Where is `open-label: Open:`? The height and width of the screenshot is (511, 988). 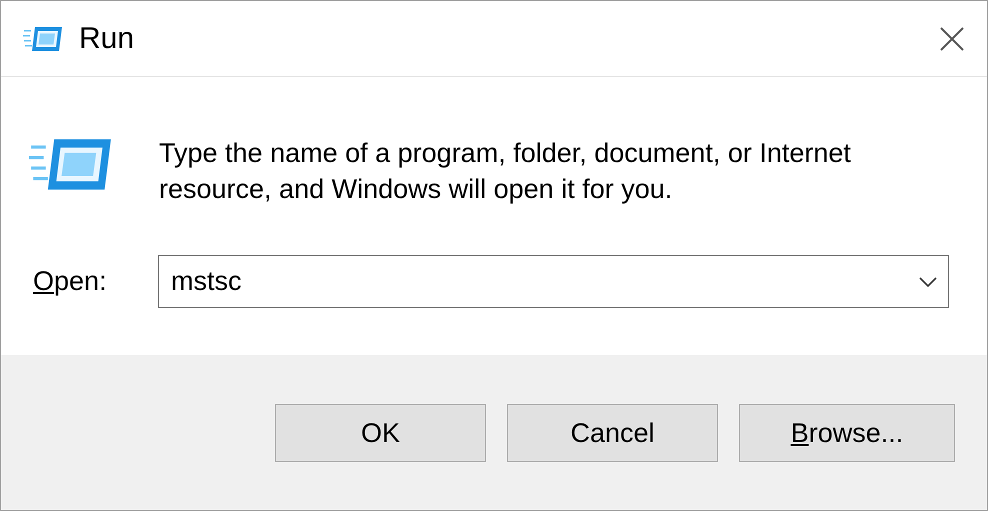 open-label: Open: is located at coordinates (70, 281).